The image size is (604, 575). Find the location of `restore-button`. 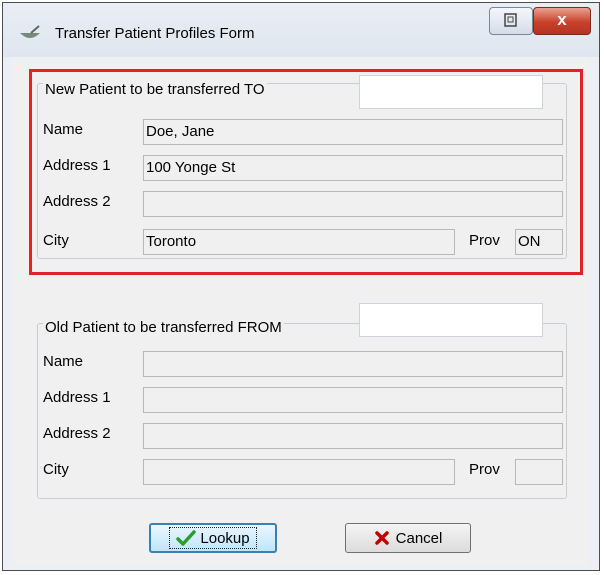

restore-button is located at coordinates (511, 21).